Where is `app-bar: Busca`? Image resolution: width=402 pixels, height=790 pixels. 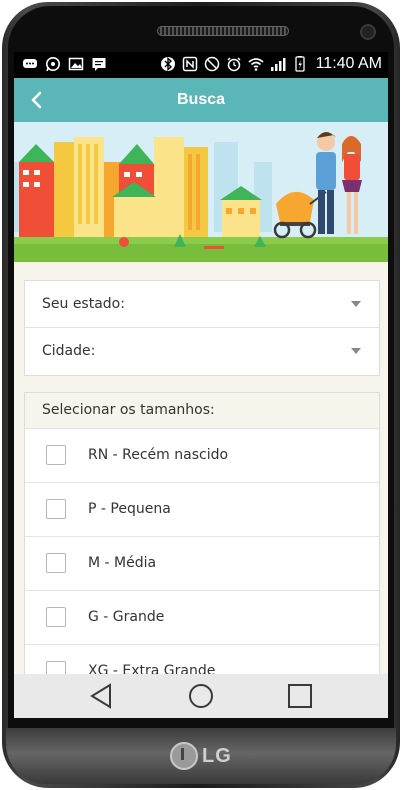
app-bar: Busca is located at coordinates (201, 100).